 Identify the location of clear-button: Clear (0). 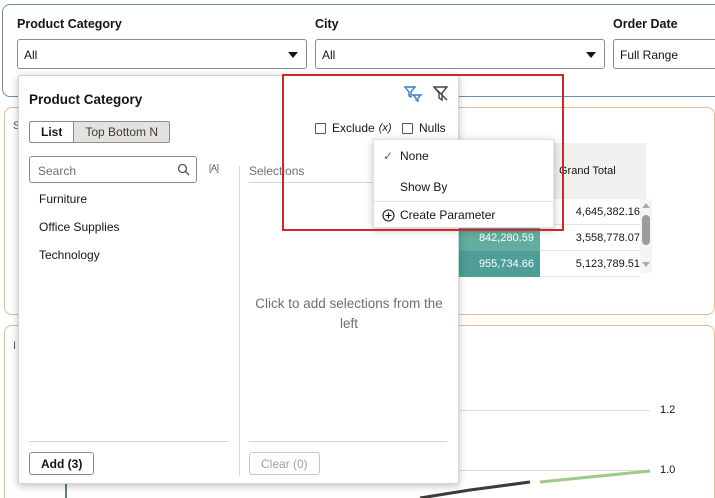
(284, 463).